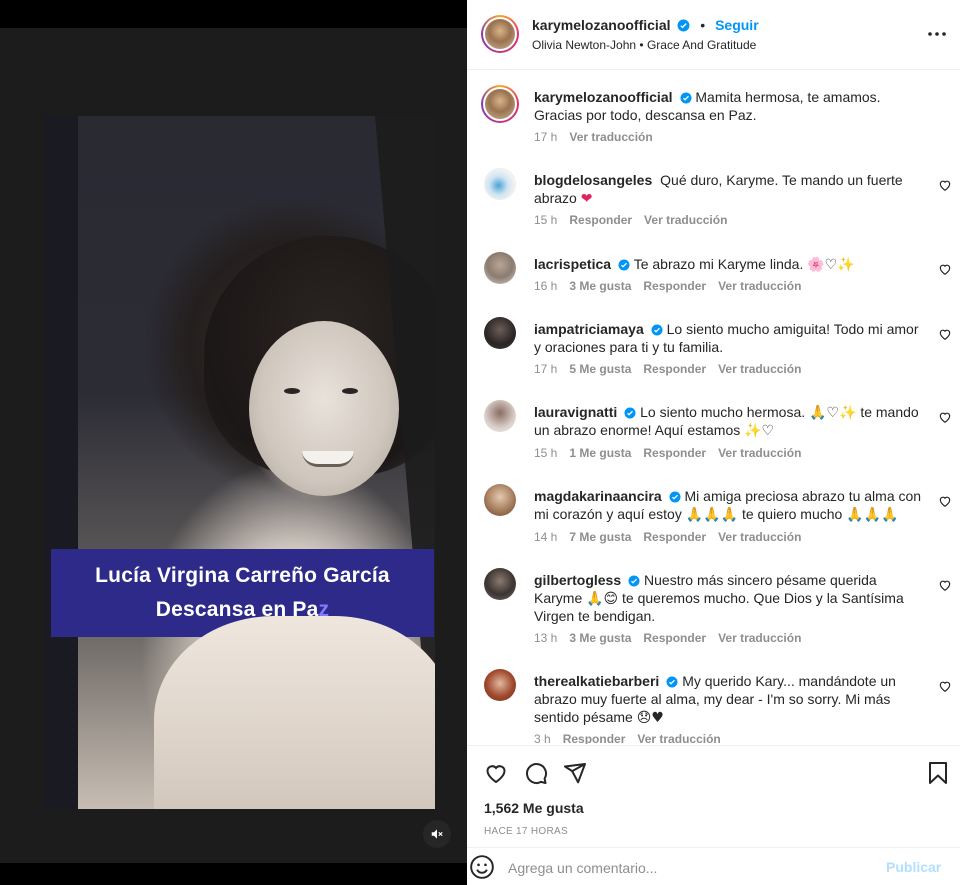 The height and width of the screenshot is (885, 960). Describe the element at coordinates (598, 496) in the screenshot. I see `comment-username: magdakarinaancira` at that location.